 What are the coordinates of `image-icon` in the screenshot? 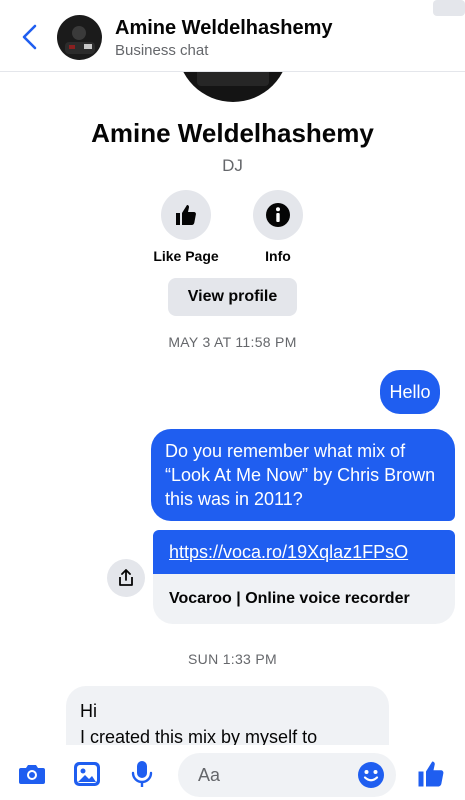 It's located at (87, 774).